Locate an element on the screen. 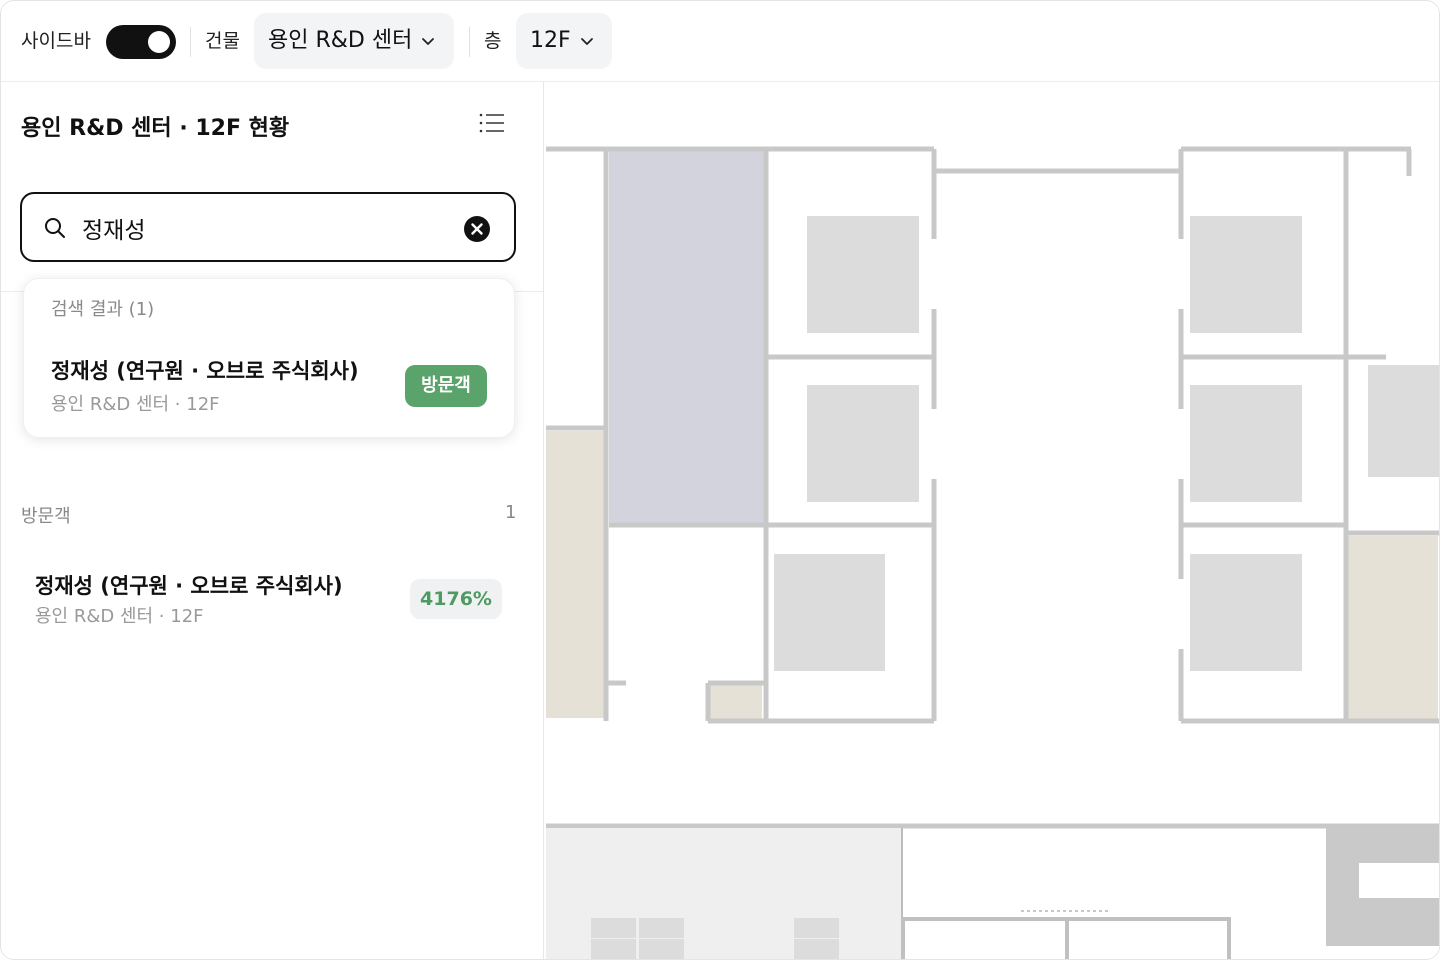 The height and width of the screenshot is (960, 1440). sidebar-toggle-label: 사이드바 is located at coordinates (56, 41).